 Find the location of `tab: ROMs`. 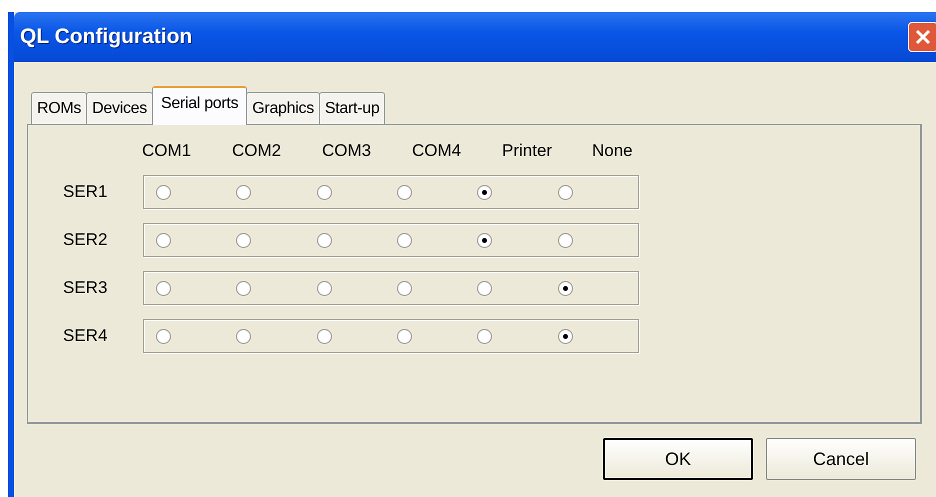

tab: ROMs is located at coordinates (59, 108).